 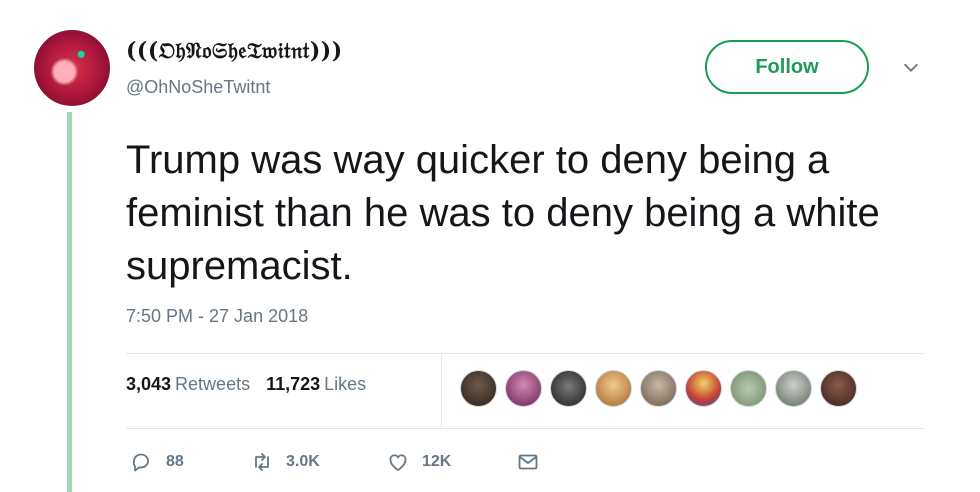 I want to click on user-handle: @OhNoSheTwitnt, so click(x=198, y=87).